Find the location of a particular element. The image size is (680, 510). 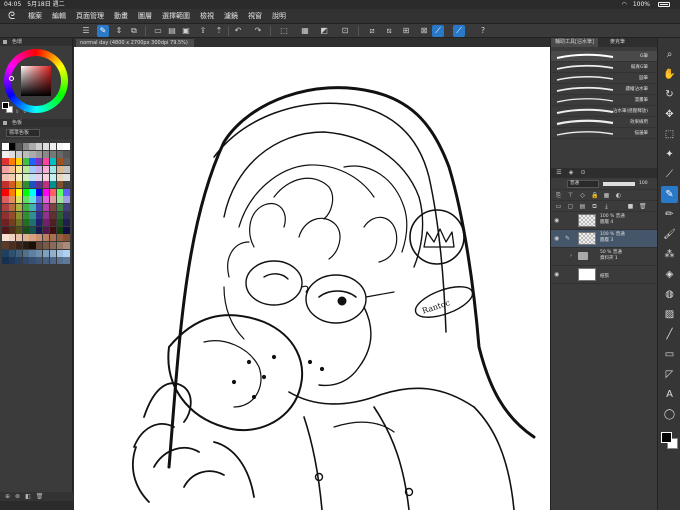

delete-swatch-icon: 🗑 is located at coordinates (40, 496).